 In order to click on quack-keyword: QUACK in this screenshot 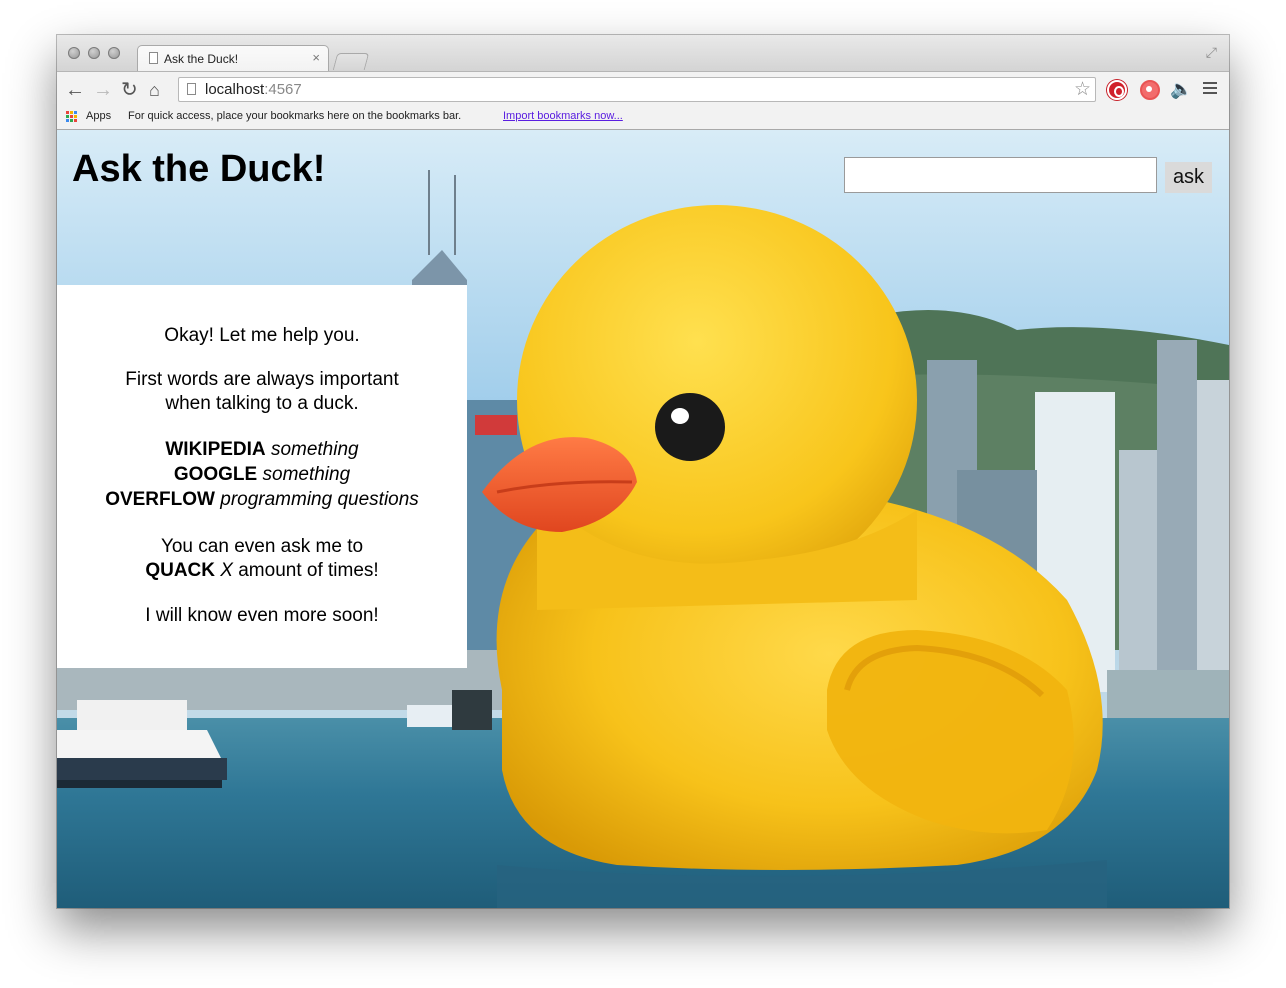, I will do `click(180, 570)`.